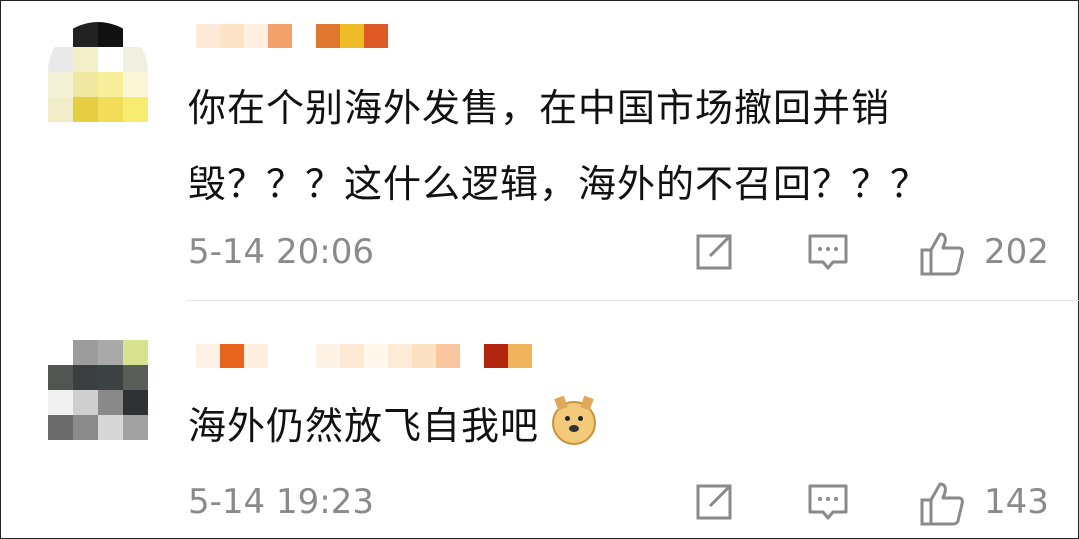  Describe the element at coordinates (281, 502) in the screenshot. I see `comment-timestamp: 5-14 19:23` at that location.